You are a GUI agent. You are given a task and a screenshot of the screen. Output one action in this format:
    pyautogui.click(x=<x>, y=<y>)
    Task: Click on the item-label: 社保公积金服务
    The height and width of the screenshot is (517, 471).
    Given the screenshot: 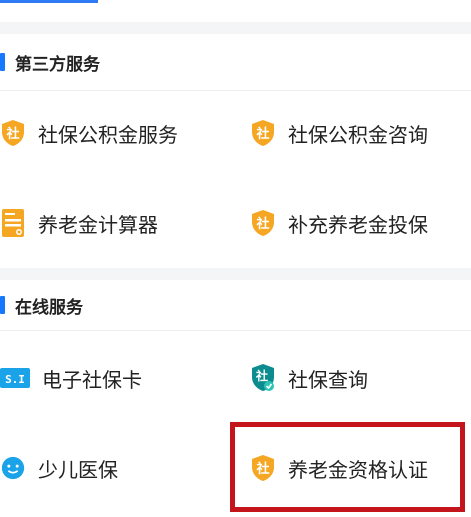 What is the action you would take?
    pyautogui.click(x=108, y=134)
    